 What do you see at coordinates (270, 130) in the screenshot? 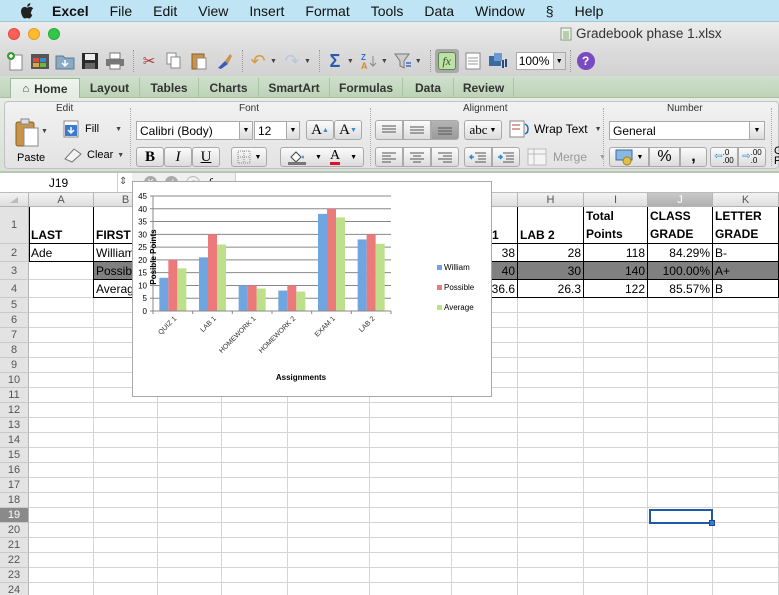
I see `font-size-input: 12` at bounding box center [270, 130].